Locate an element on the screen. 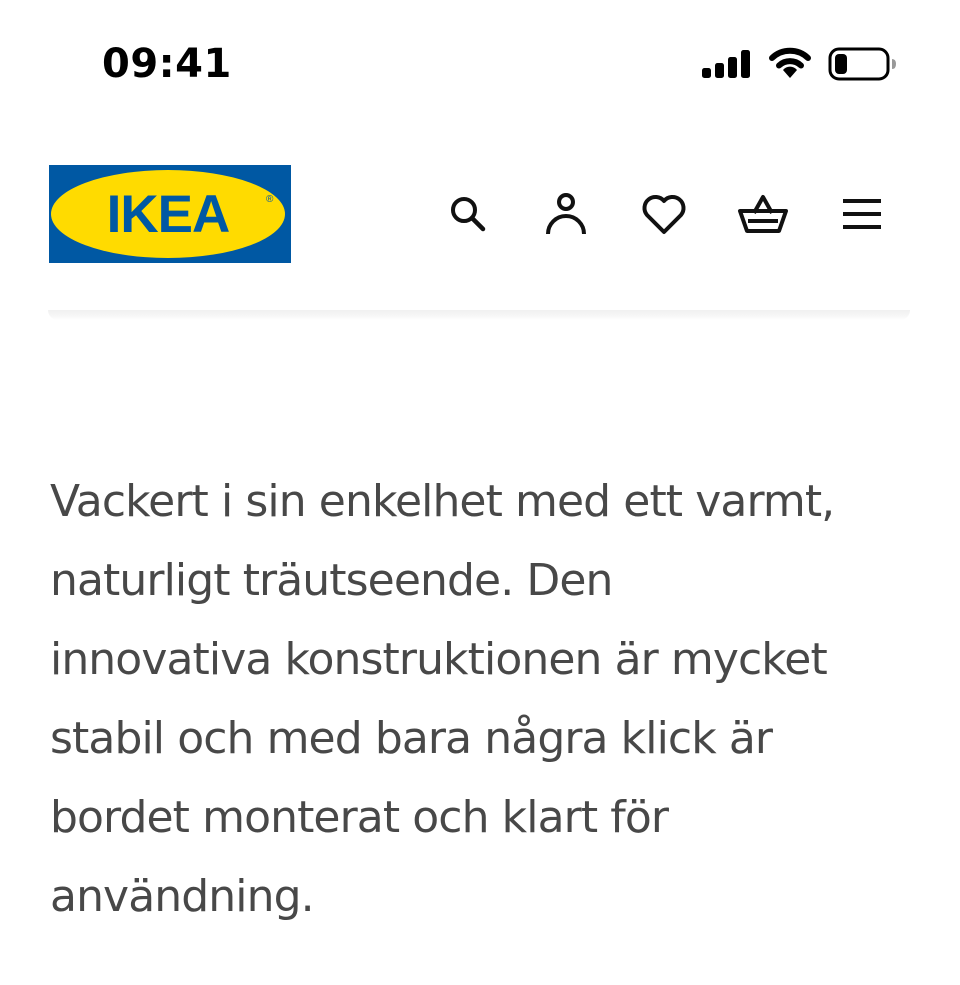 The height and width of the screenshot is (985, 960). description-line: innovativa konstruktionen är mycket is located at coordinates (439, 659).